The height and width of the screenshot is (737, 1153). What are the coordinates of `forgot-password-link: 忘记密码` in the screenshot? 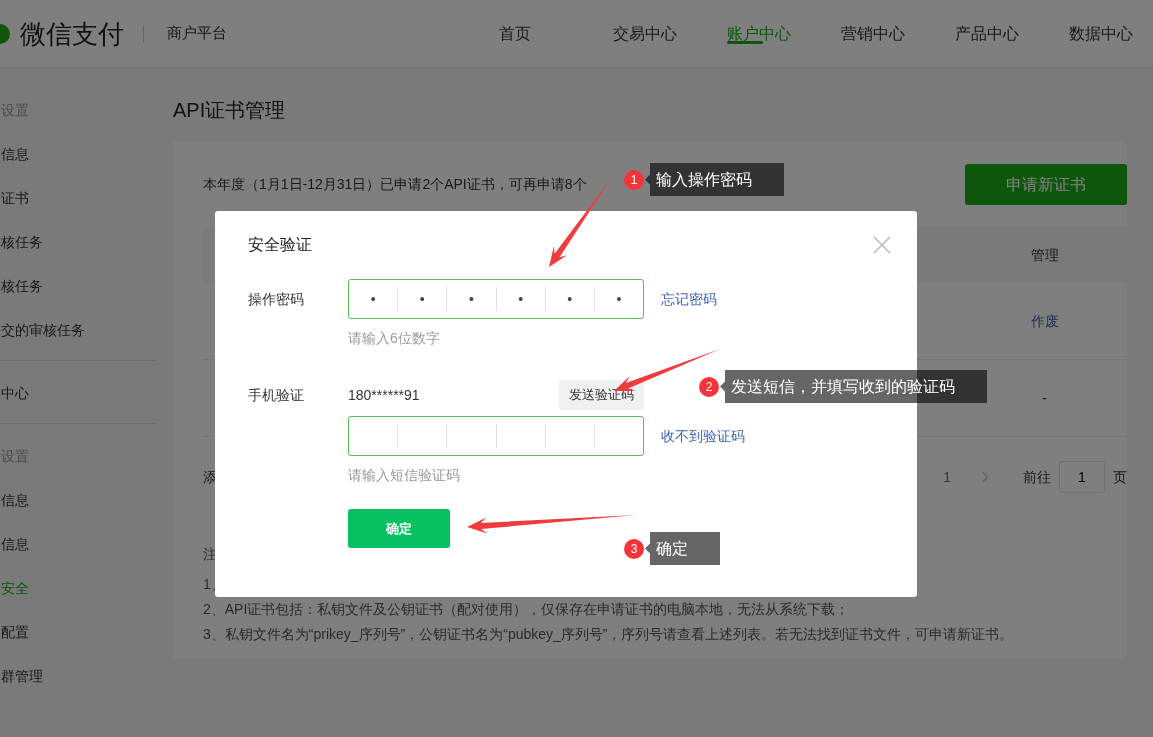 It's located at (689, 299).